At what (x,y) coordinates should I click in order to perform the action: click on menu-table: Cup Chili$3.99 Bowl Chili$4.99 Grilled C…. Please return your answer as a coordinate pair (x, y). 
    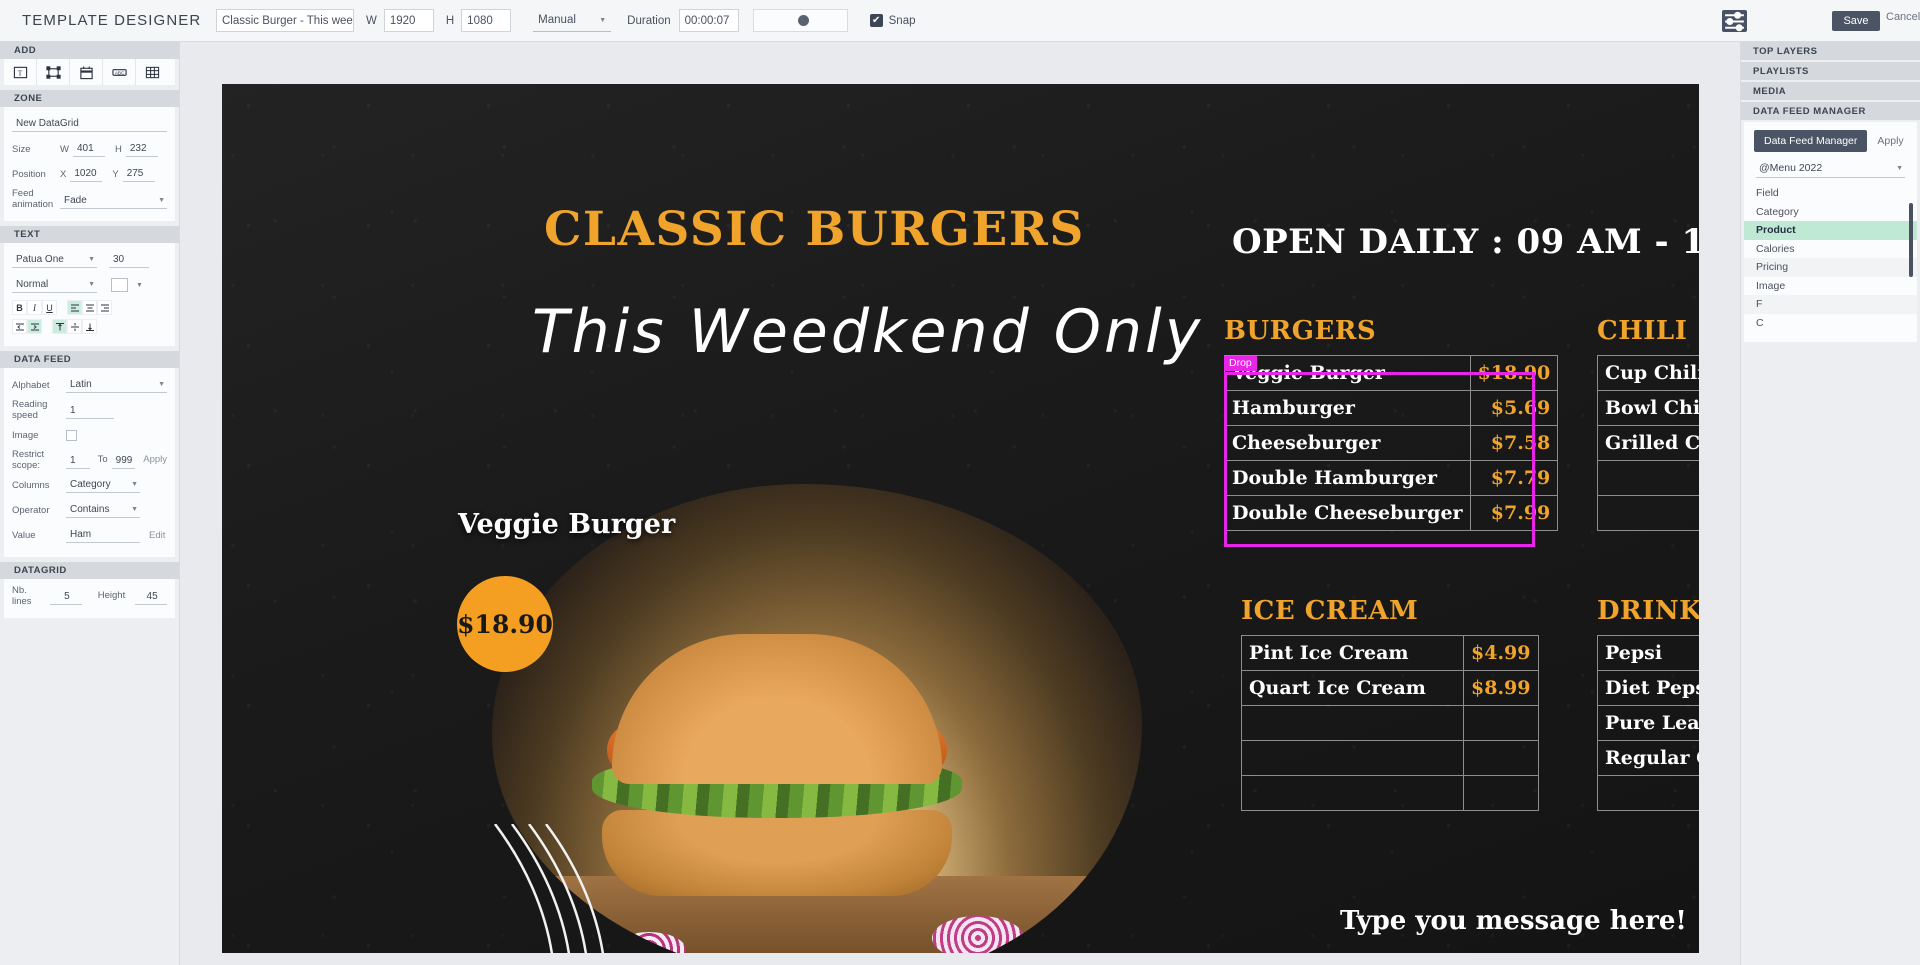
    Looking at the image, I should click on (1648, 443).